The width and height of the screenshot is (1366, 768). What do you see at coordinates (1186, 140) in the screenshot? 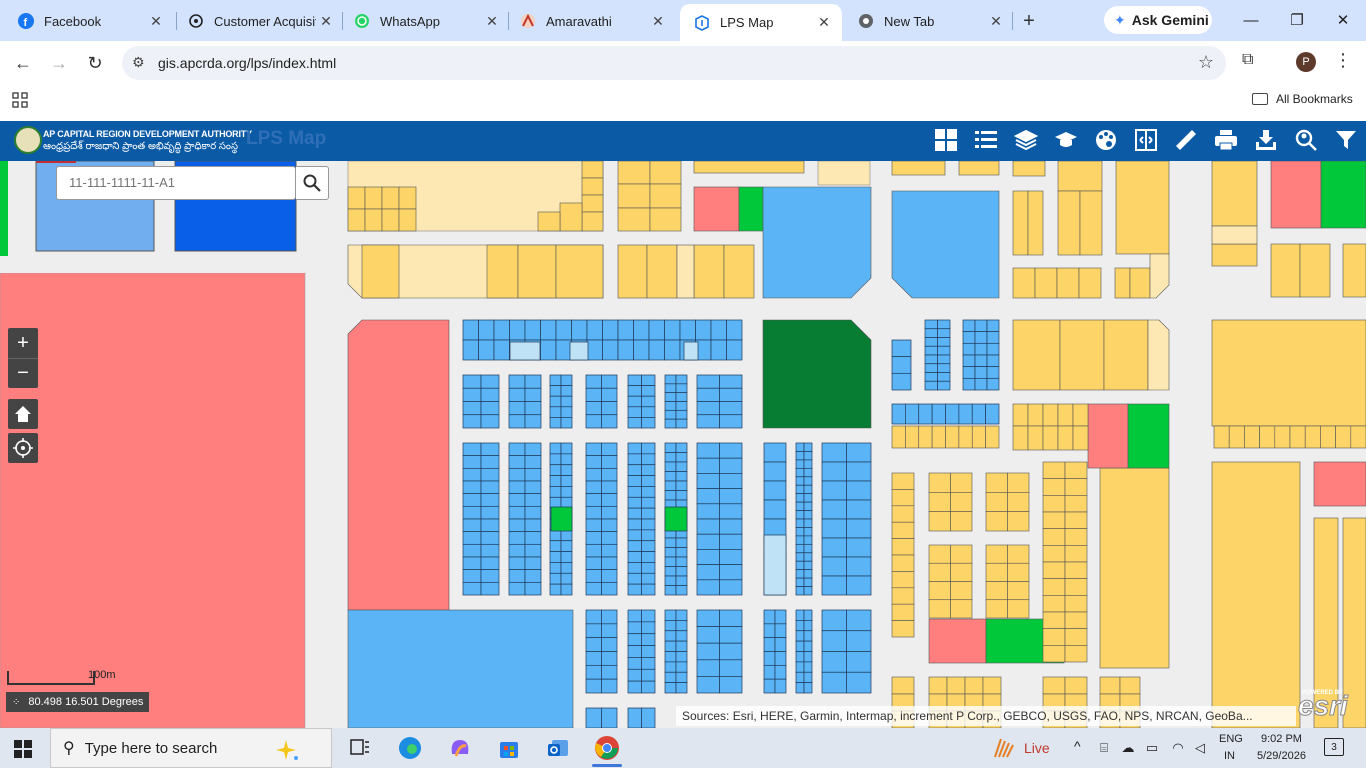
I see `measure-icon` at bounding box center [1186, 140].